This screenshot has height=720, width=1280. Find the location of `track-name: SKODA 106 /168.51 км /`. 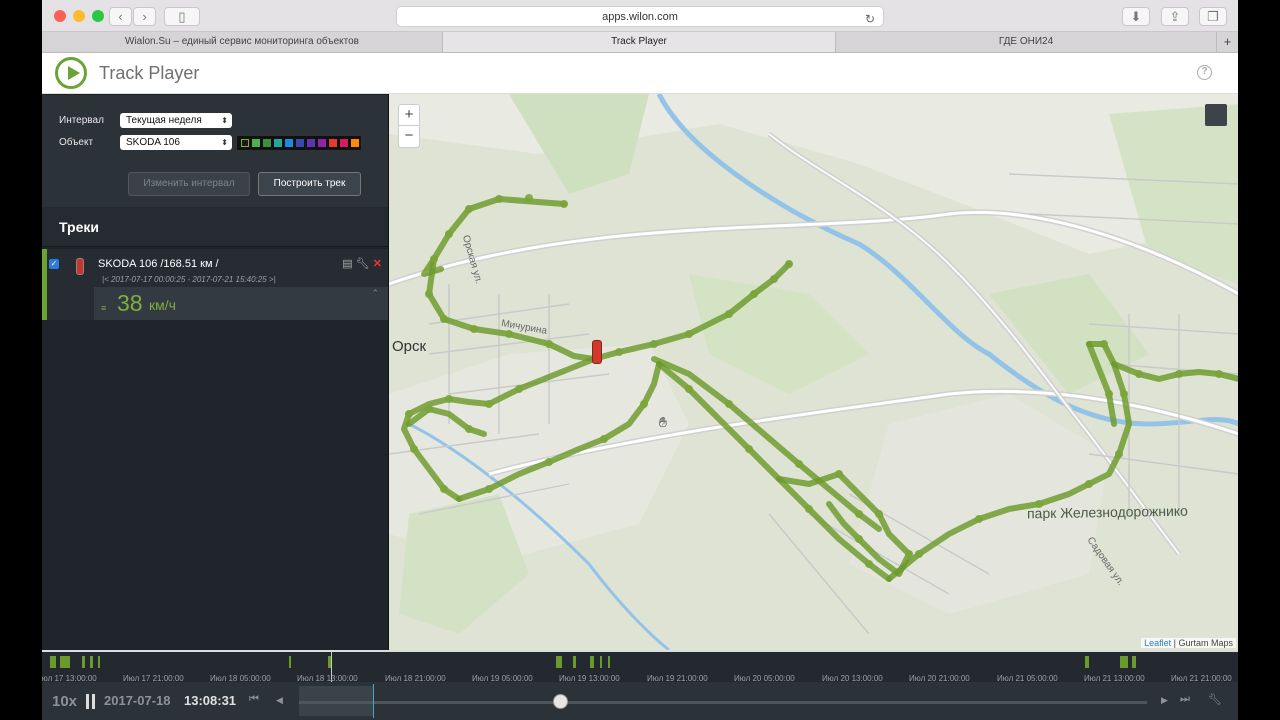

track-name: SKODA 106 /168.51 км / is located at coordinates (158, 264).